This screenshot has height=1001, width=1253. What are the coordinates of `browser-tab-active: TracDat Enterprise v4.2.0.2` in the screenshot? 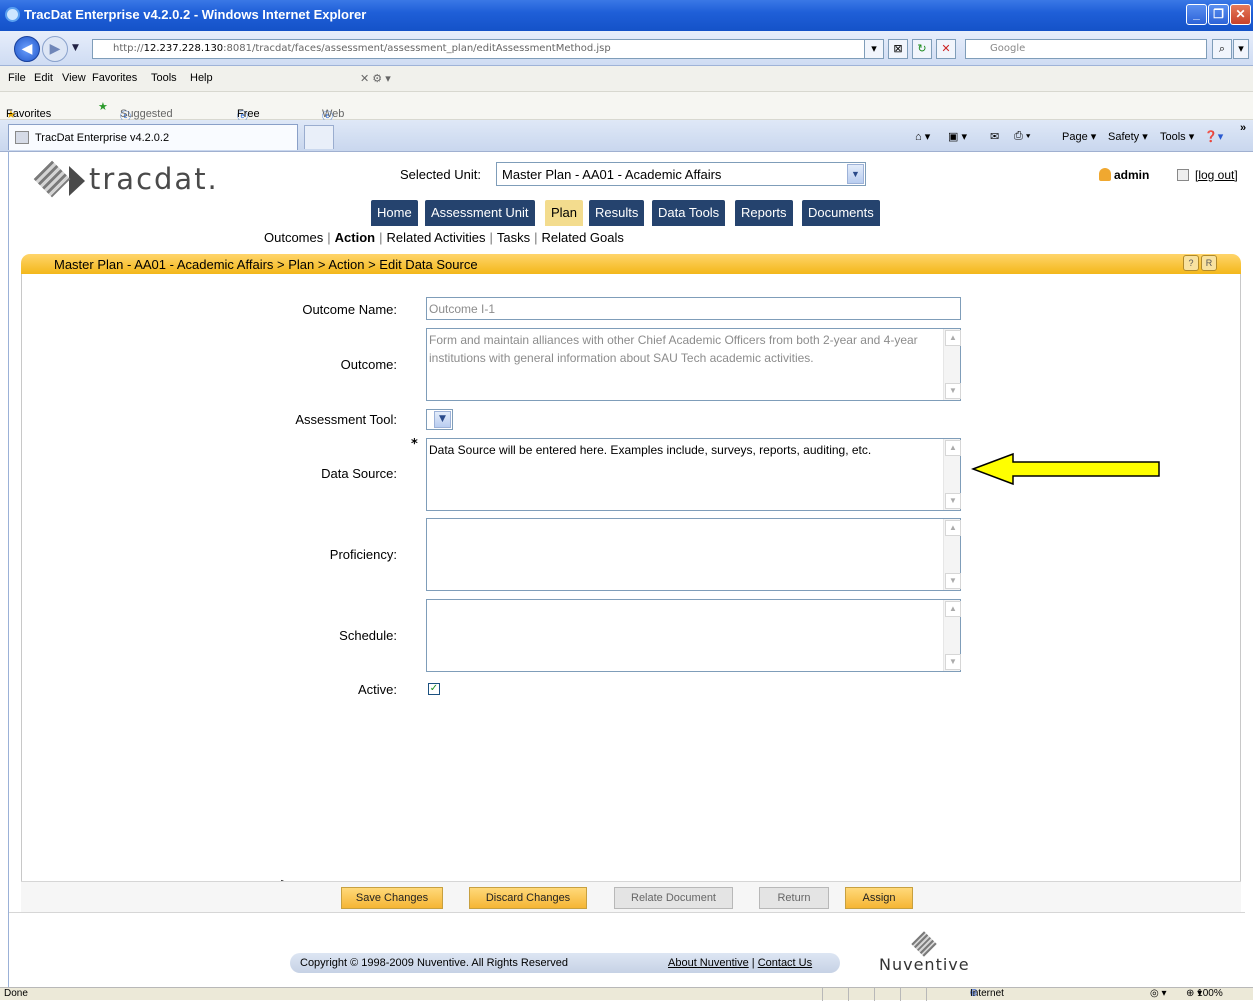 It's located at (153, 137).